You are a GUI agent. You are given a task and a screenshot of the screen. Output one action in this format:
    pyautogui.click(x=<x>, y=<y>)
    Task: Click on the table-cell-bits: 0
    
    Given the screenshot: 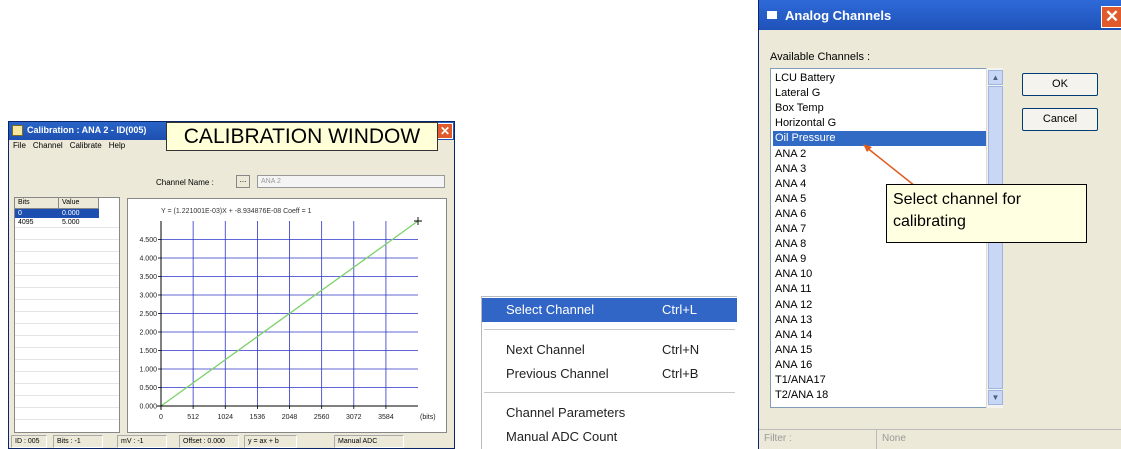 What is the action you would take?
    pyautogui.click(x=37, y=213)
    